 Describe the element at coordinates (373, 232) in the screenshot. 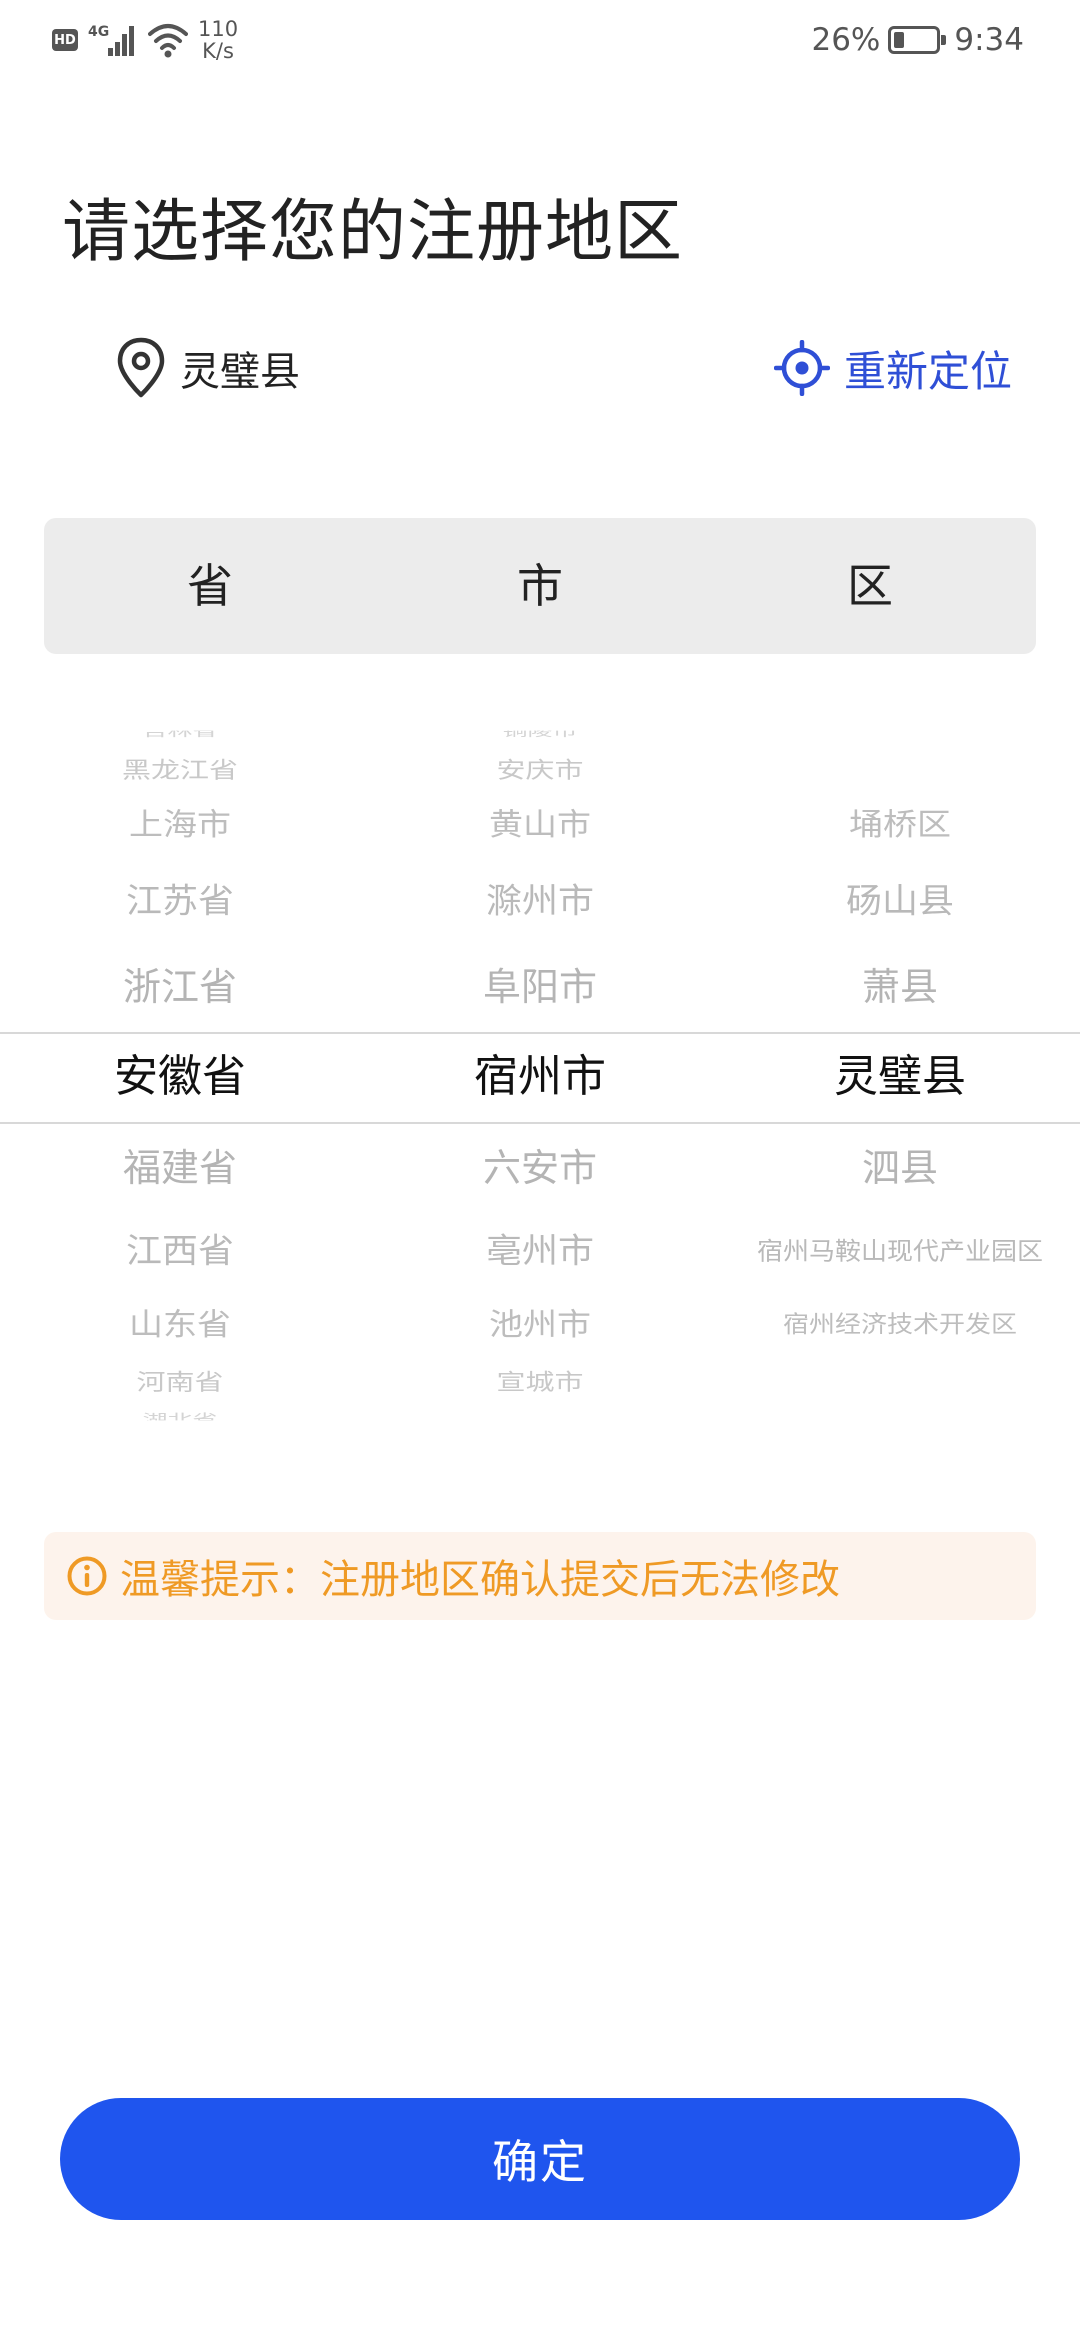

I see `page-title: 请选择您的注册地区` at that location.